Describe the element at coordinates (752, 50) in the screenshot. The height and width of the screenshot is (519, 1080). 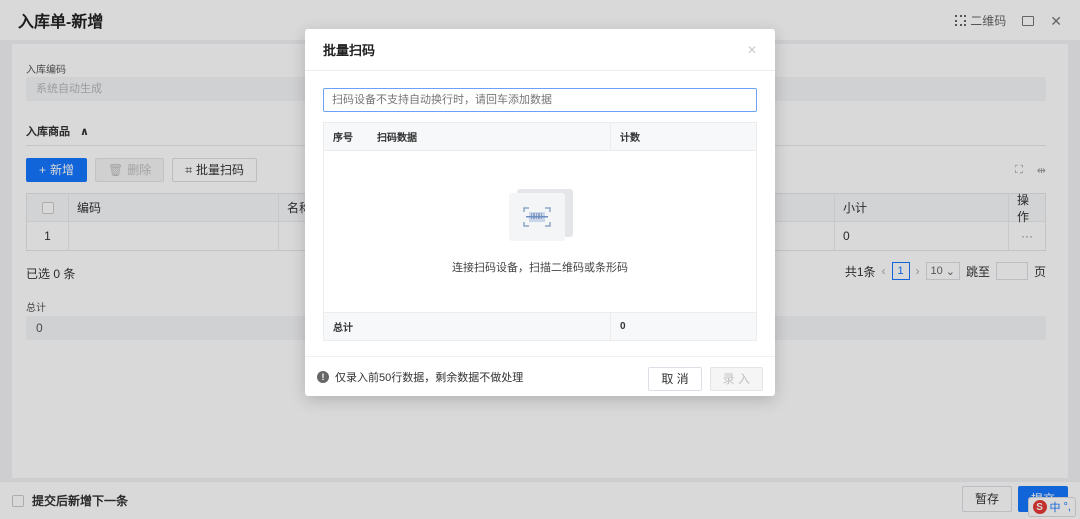
I see `close-icon: ✕` at that location.